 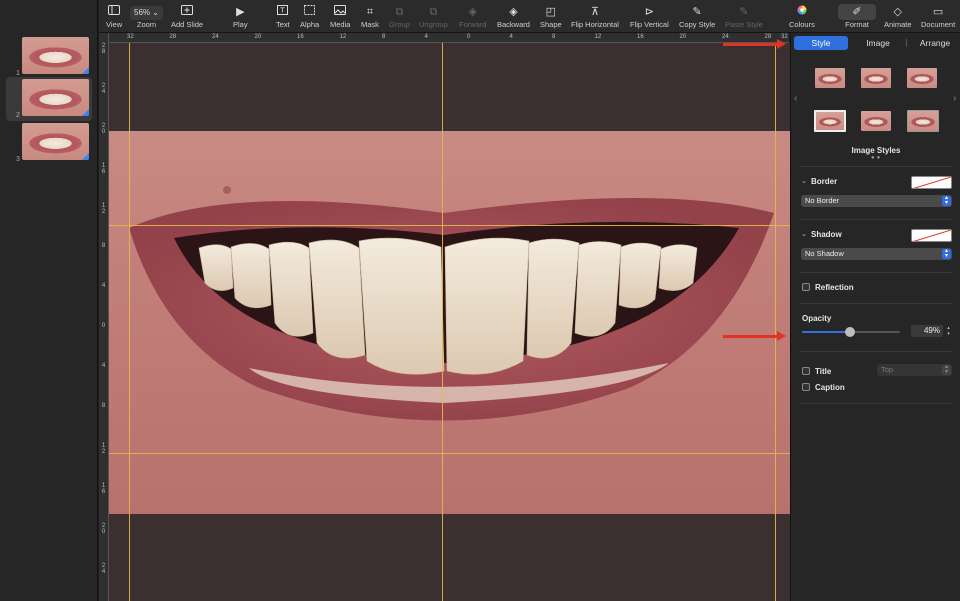 I want to click on annotation-arrow-opacity, so click(x=754, y=336).